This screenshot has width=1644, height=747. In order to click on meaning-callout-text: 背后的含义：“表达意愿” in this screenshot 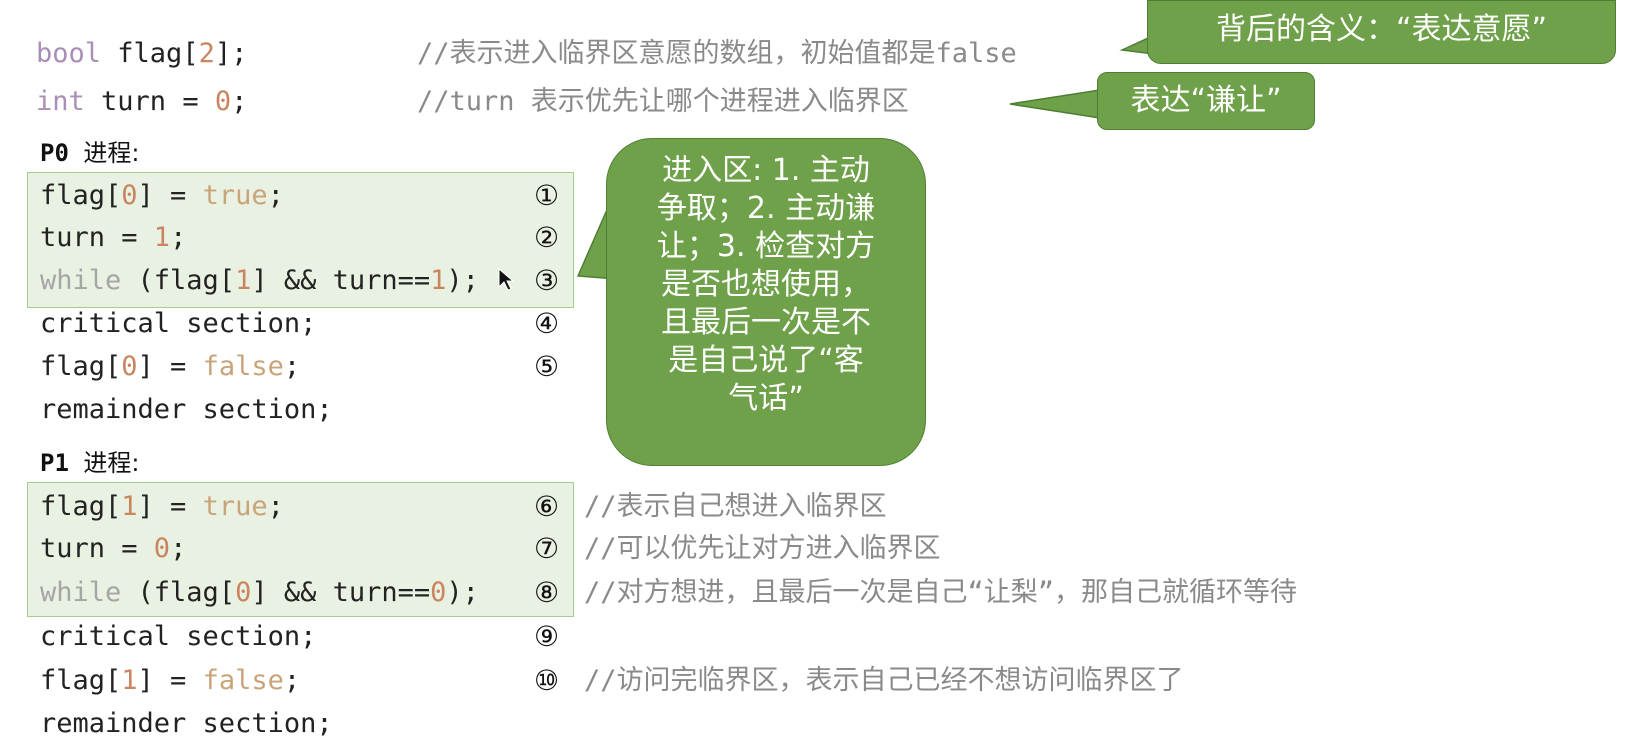, I will do `click(1381, 29)`.